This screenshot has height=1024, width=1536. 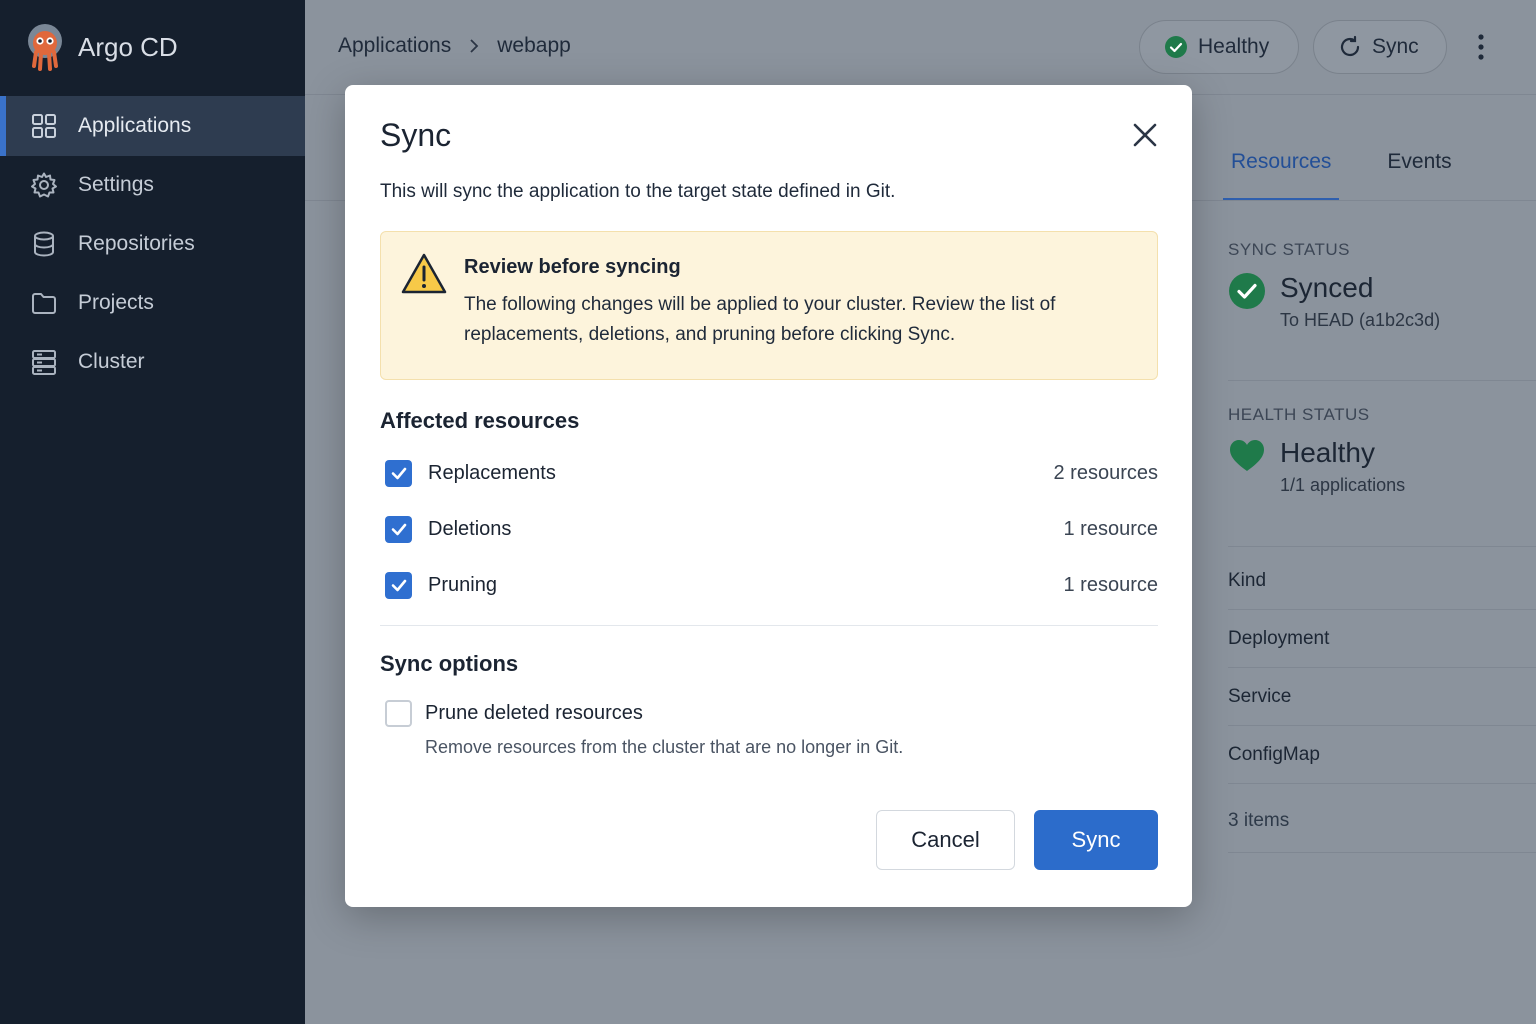 I want to click on refresh-icon, so click(x=1350, y=46).